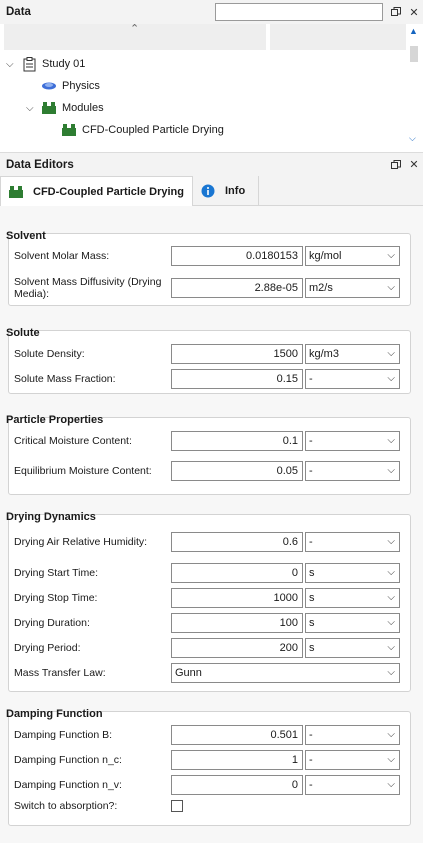 This screenshot has height=843, width=423. Describe the element at coordinates (352, 354) in the screenshot. I see `unit-select: kg/m3 ⌵` at that location.